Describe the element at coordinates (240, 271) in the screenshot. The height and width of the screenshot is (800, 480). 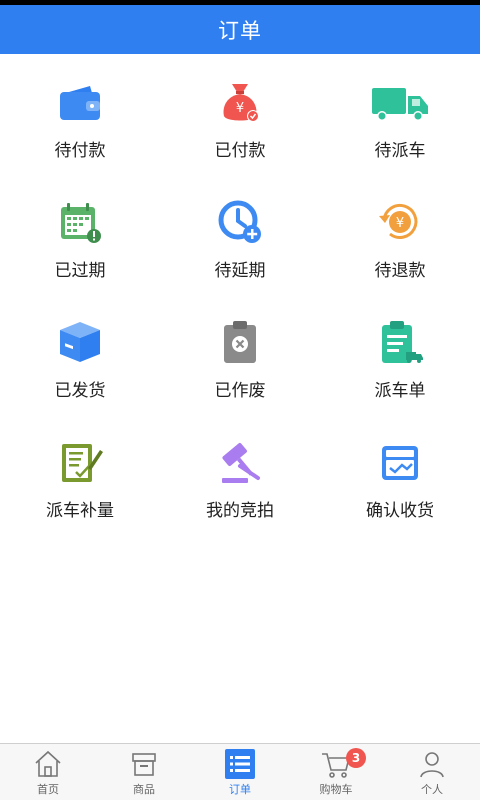
I see `grid-item-label: 待延期` at that location.